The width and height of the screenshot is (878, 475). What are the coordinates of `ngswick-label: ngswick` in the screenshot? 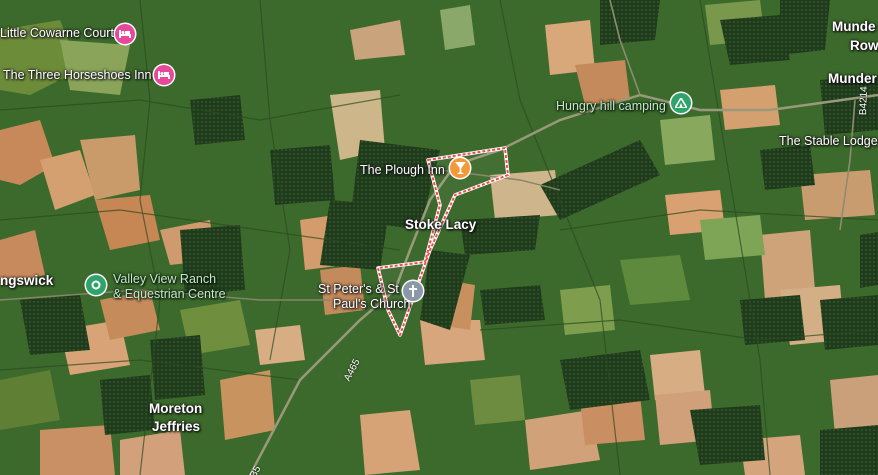 It's located at (26, 281).